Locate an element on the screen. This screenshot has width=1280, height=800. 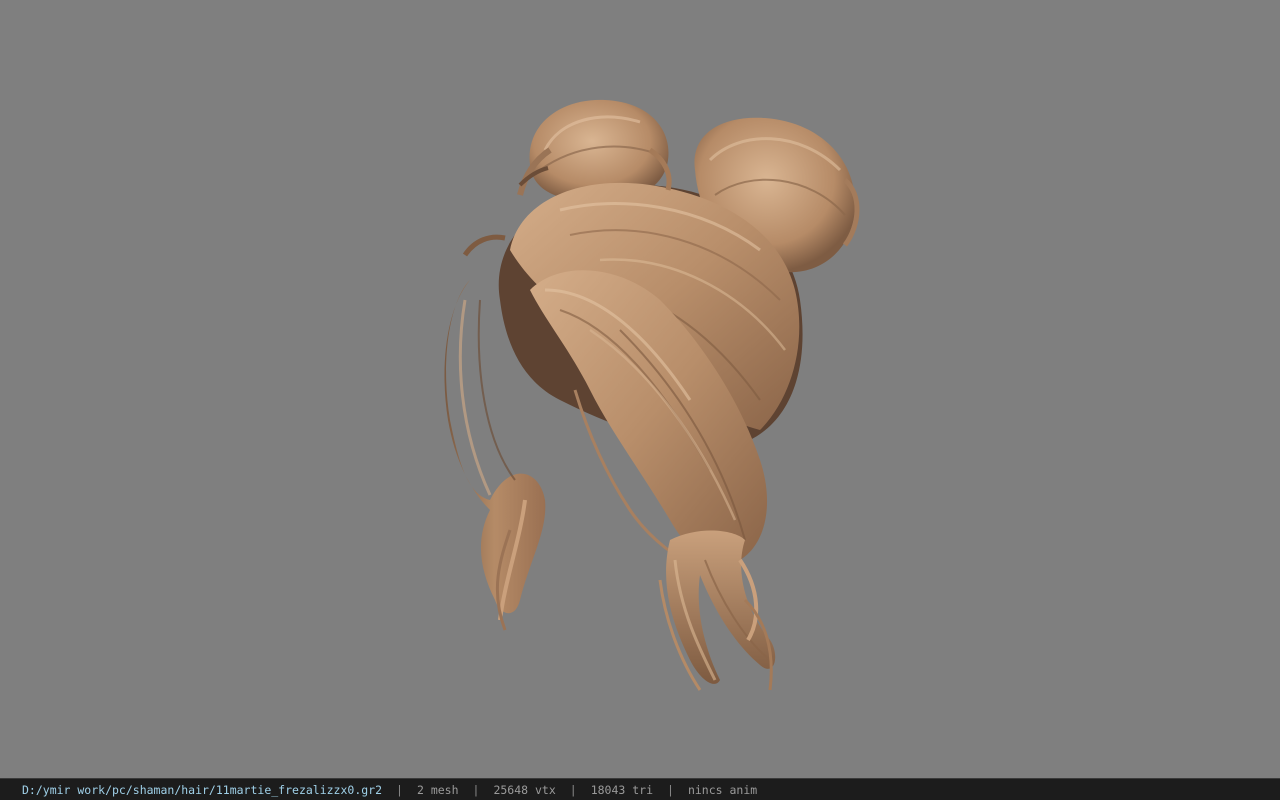
vertex-count: 25648 vtx is located at coordinates (524, 789).